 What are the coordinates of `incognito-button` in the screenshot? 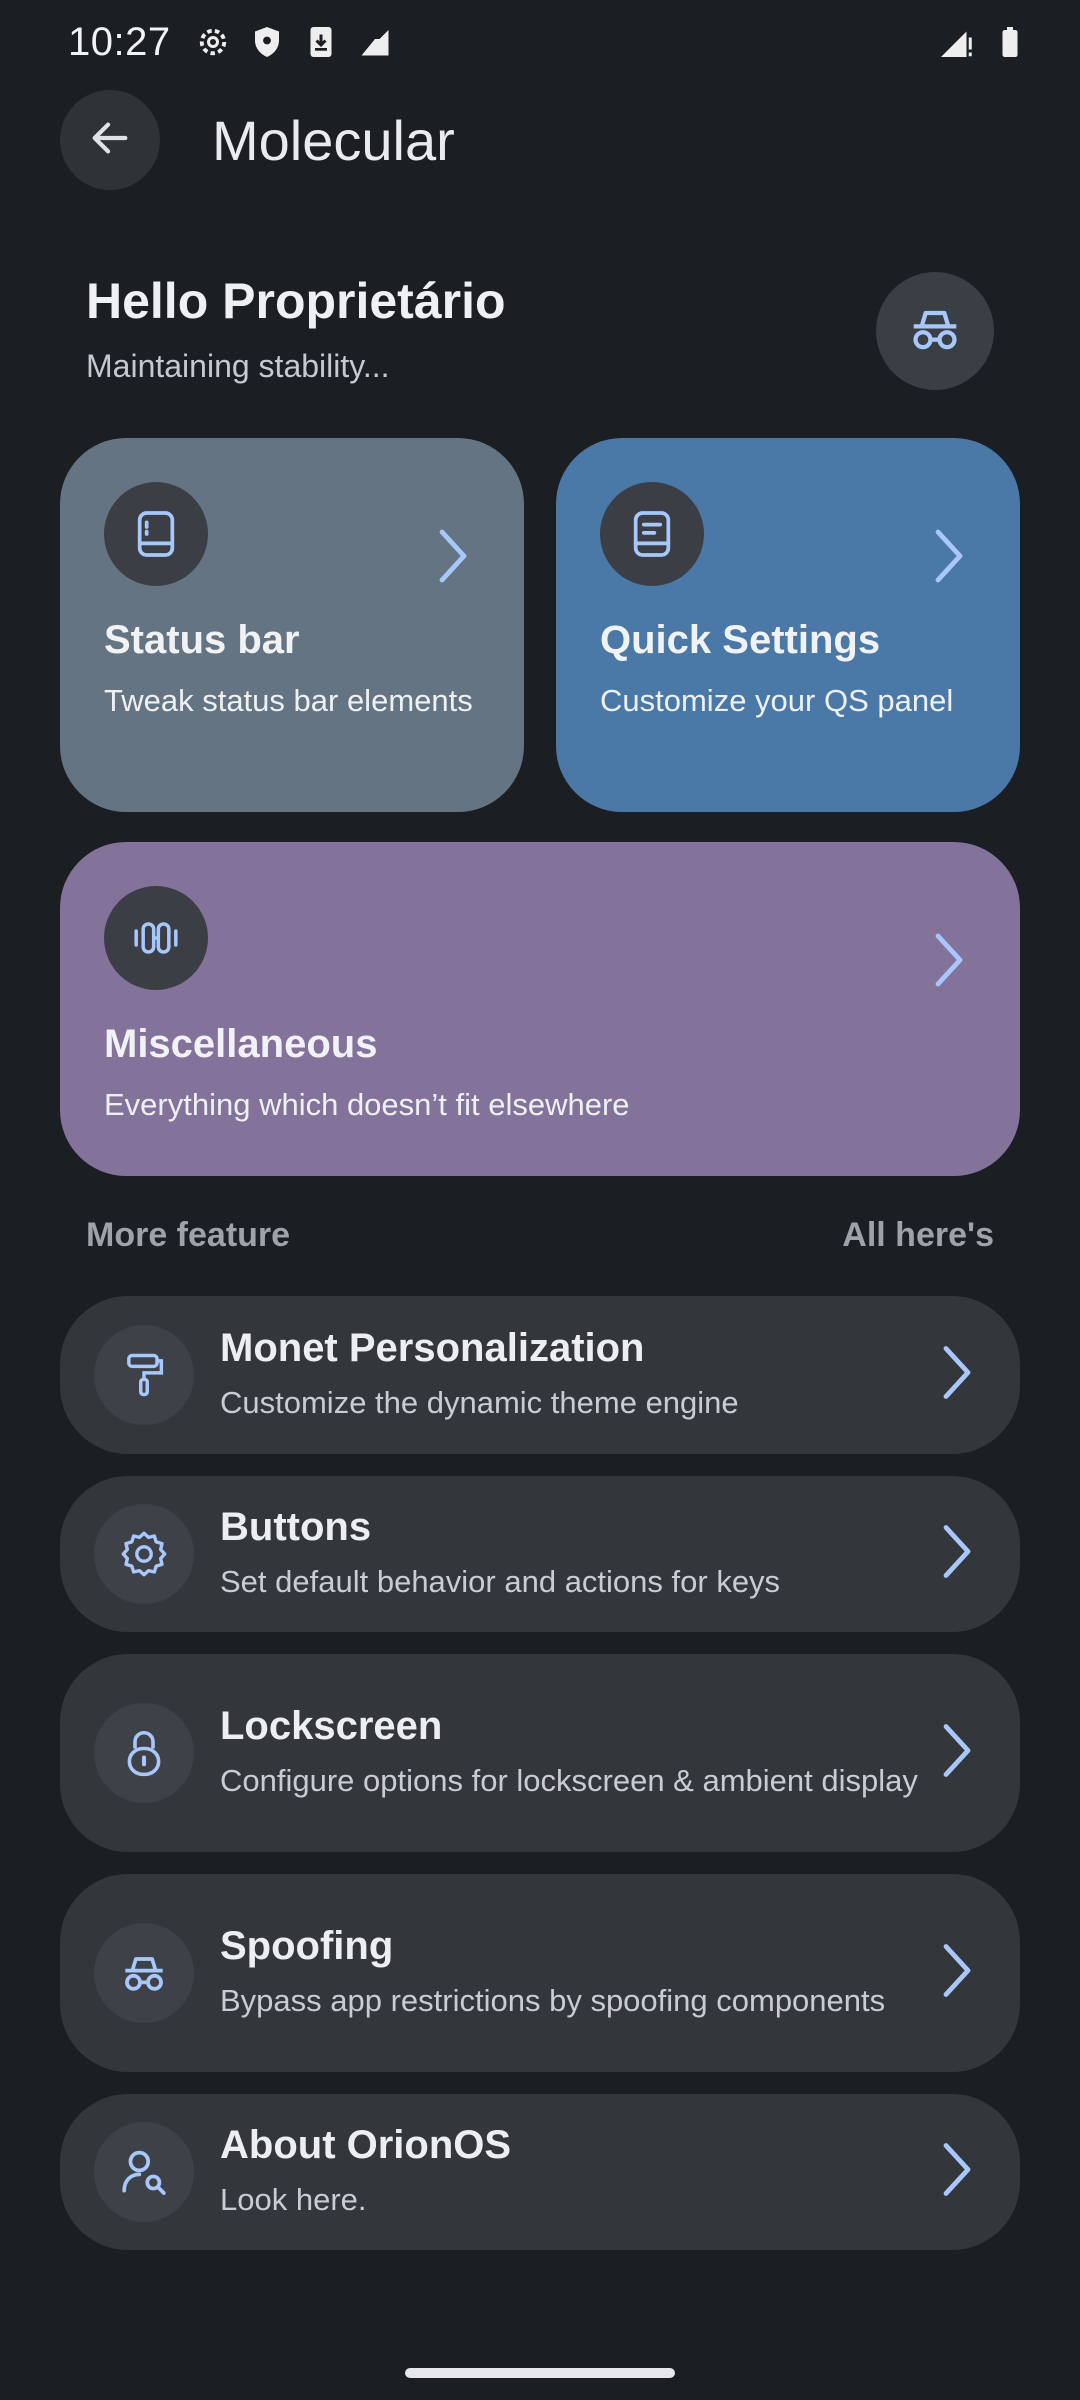 It's located at (935, 331).